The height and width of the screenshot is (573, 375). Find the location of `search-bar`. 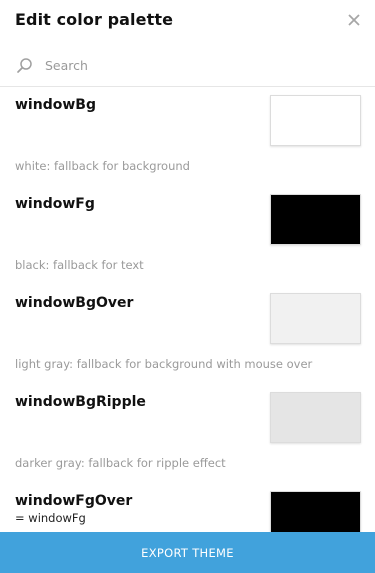

search-bar is located at coordinates (187, 66).